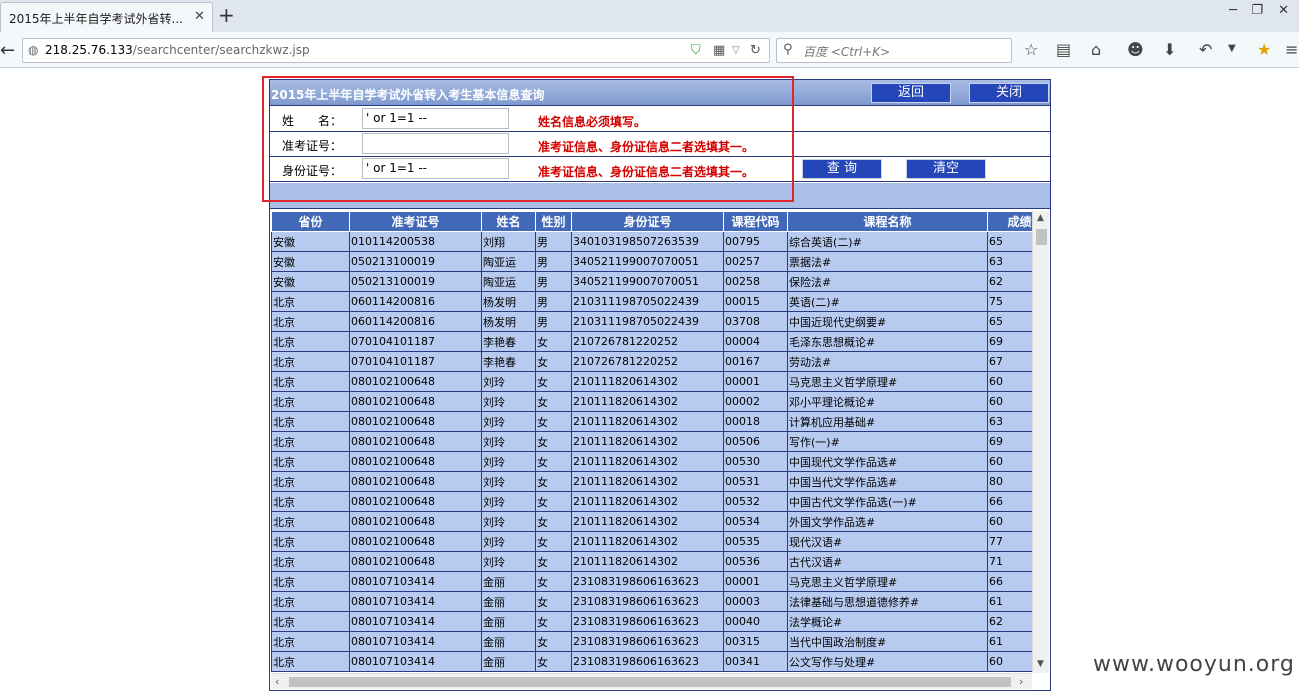 This screenshot has height=694, width=1299. I want to click on table-cell: 公文写作与处理#, so click(887, 661).